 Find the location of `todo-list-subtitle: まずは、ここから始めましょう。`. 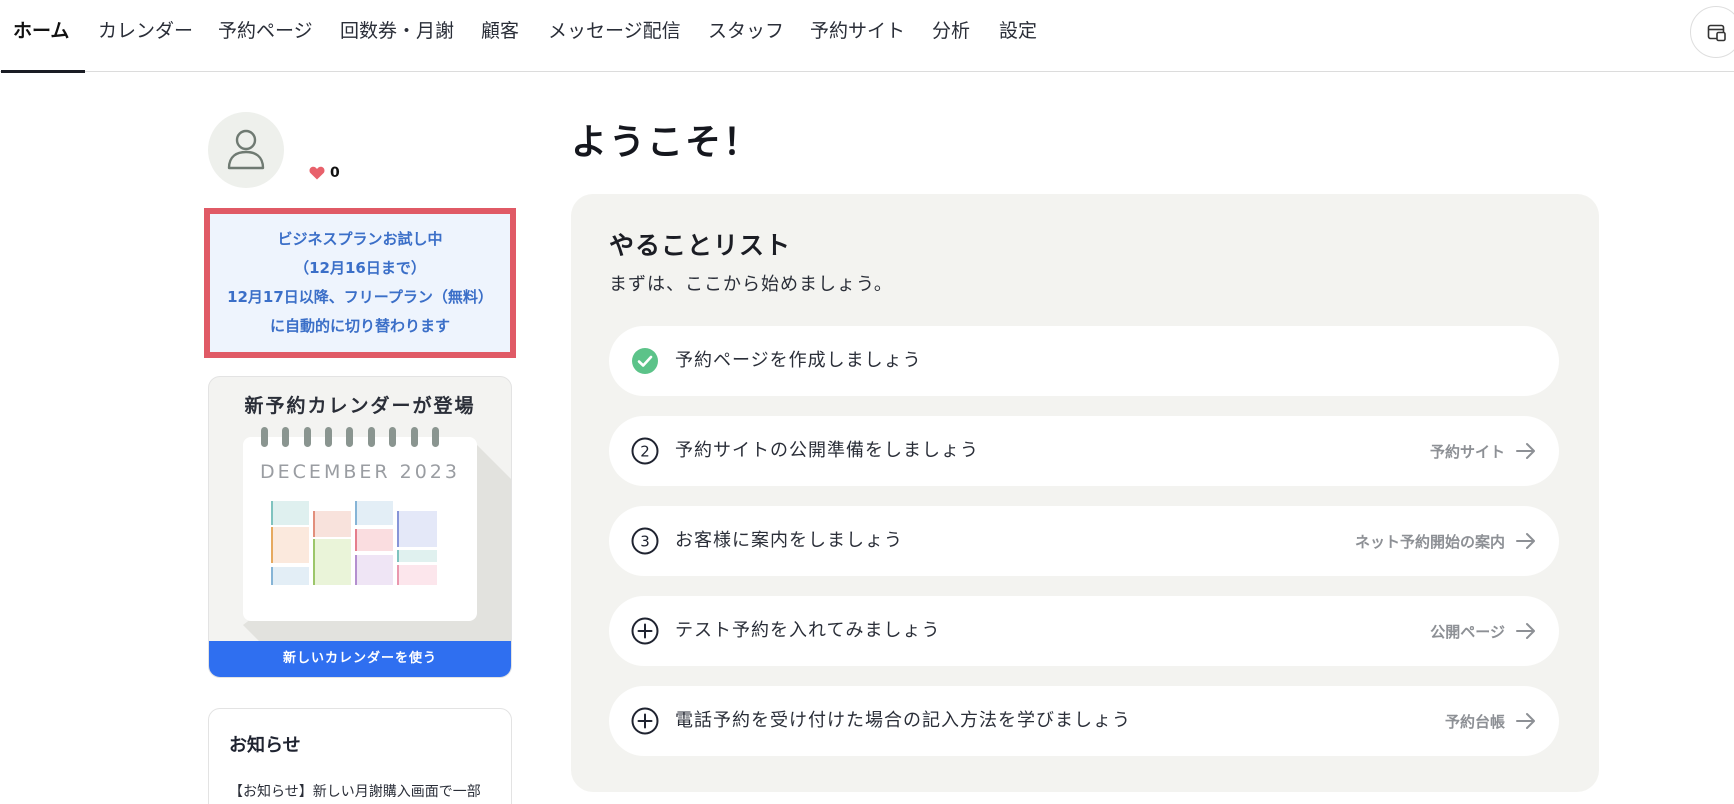

todo-list-subtitle: まずは、ここから始めましょう。 is located at coordinates (751, 284).